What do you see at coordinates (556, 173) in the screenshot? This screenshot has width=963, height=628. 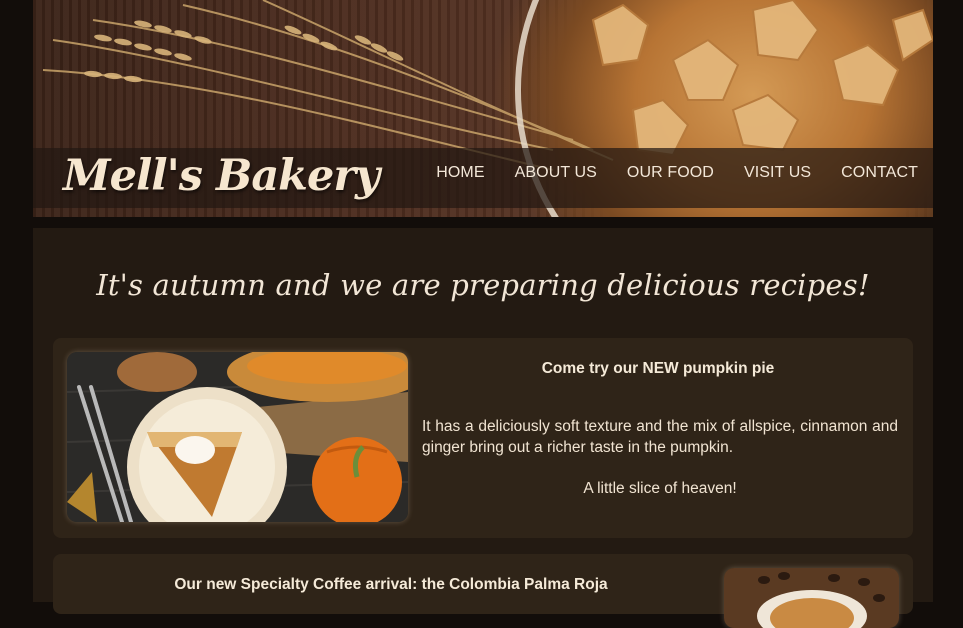 I see `nav-about-us: ABOUT US` at bounding box center [556, 173].